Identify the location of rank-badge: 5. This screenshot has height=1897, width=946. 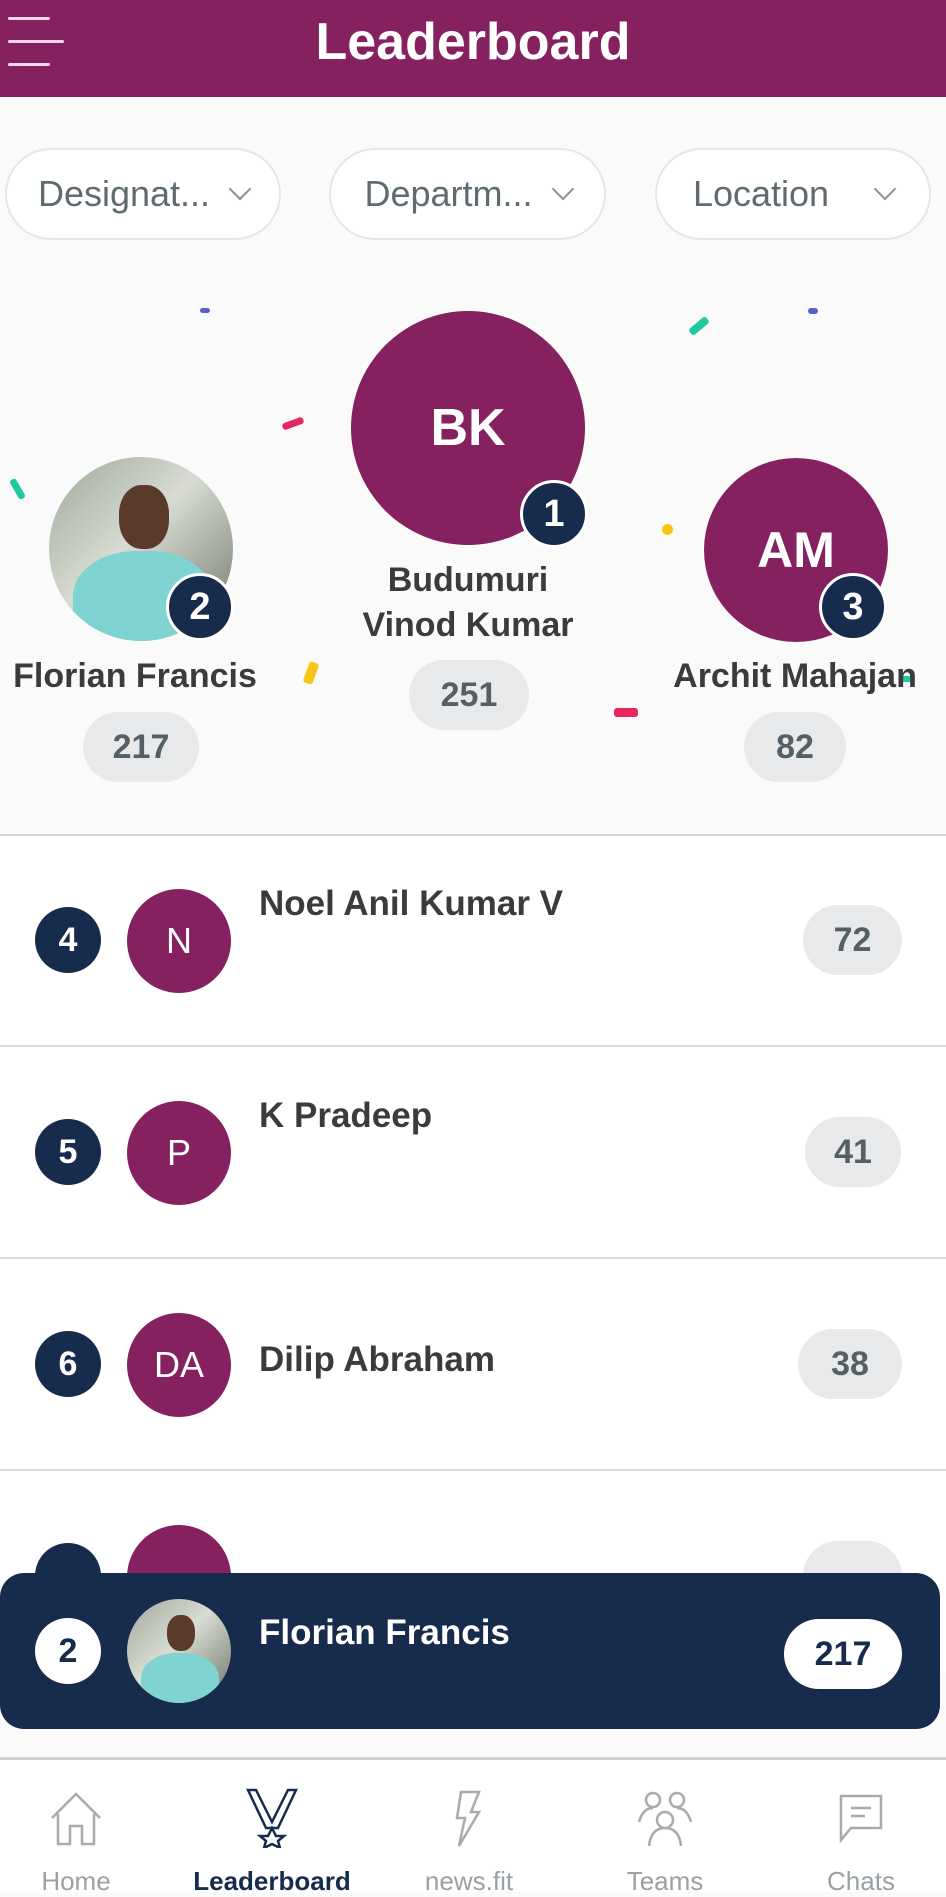
(68, 1152).